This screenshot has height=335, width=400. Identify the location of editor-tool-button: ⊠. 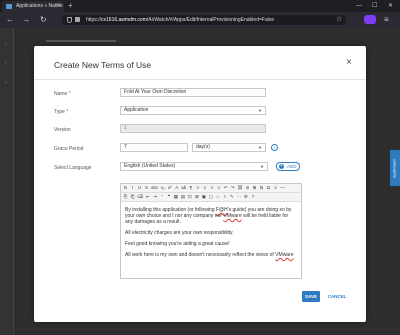
(196, 197).